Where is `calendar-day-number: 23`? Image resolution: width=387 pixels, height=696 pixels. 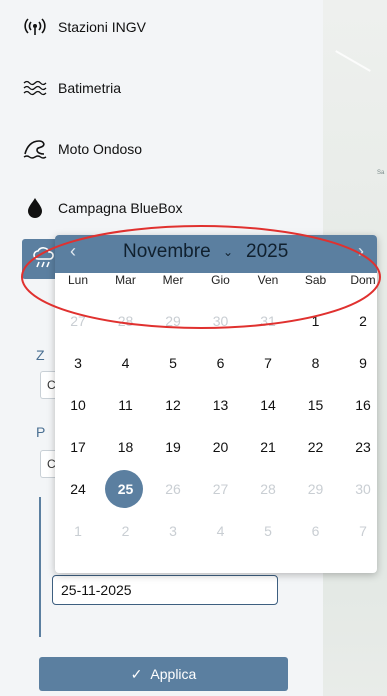 calendar-day-number: 23 is located at coordinates (363, 447).